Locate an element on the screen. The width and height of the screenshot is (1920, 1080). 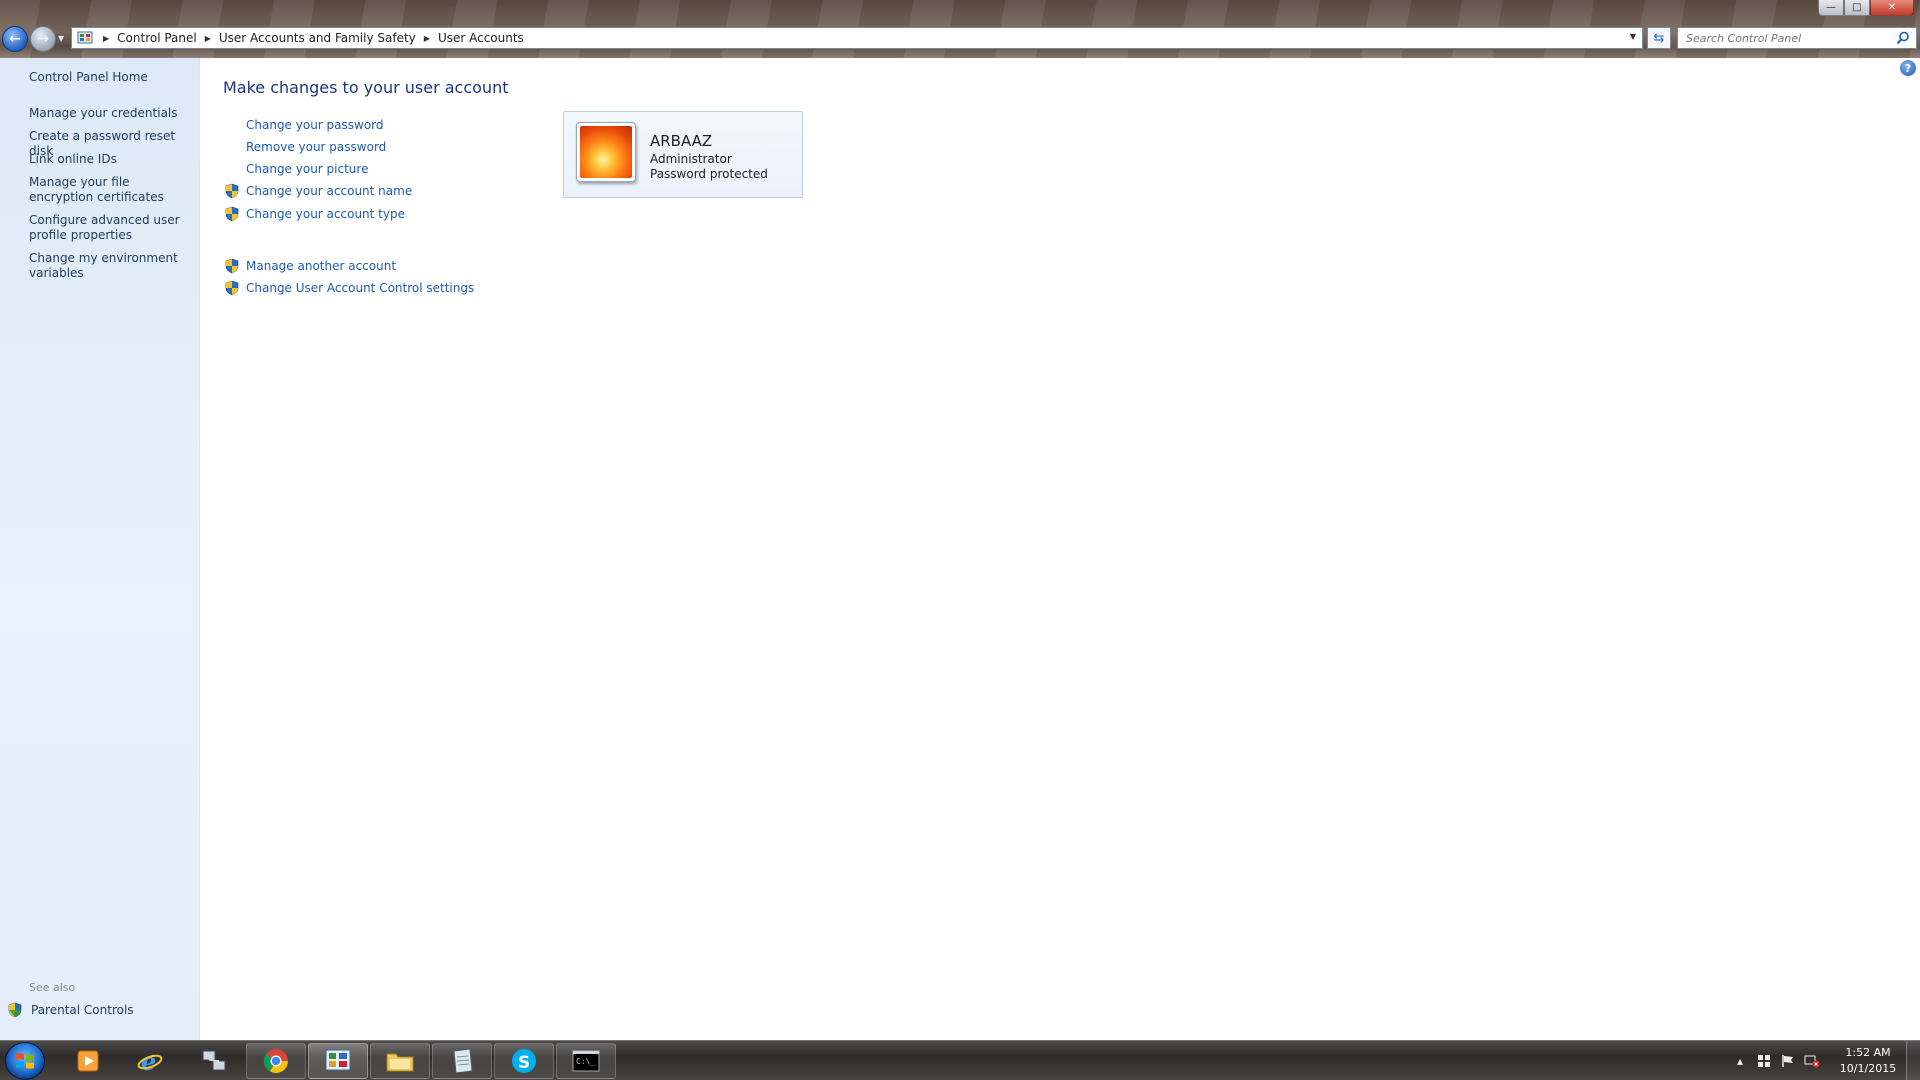
show-desktop-button is located at coordinates (1913, 1060).